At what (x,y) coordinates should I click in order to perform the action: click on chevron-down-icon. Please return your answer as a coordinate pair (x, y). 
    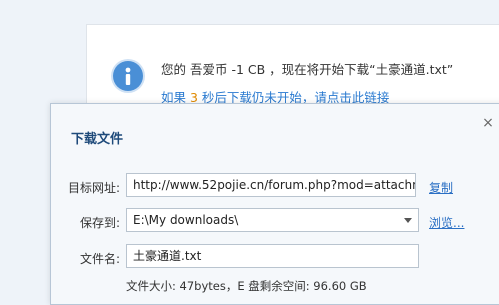
    Looking at the image, I should click on (408, 220).